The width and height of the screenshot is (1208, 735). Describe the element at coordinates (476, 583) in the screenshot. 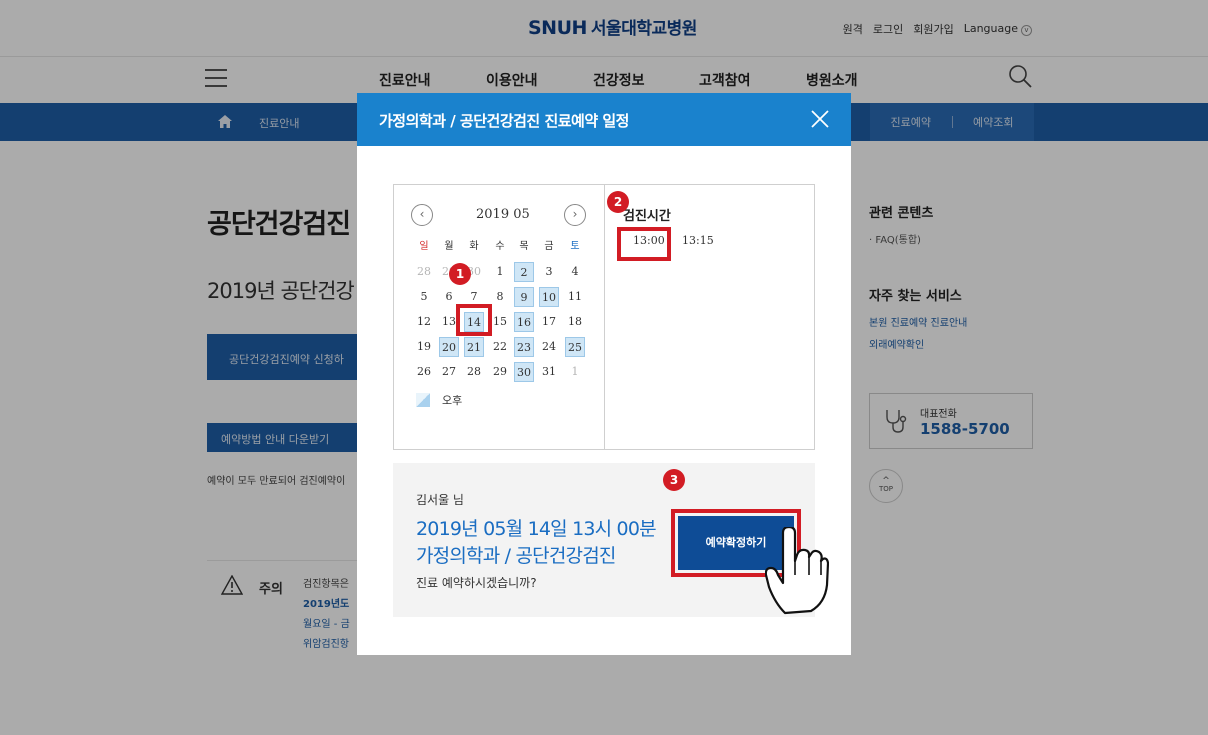

I see `confirm-question: 진료 예약하시겠습니까?` at that location.